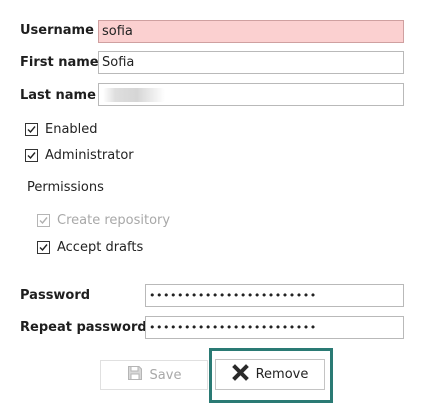 The width and height of the screenshot is (432, 414). I want to click on first-name-label: First name, so click(59, 62).